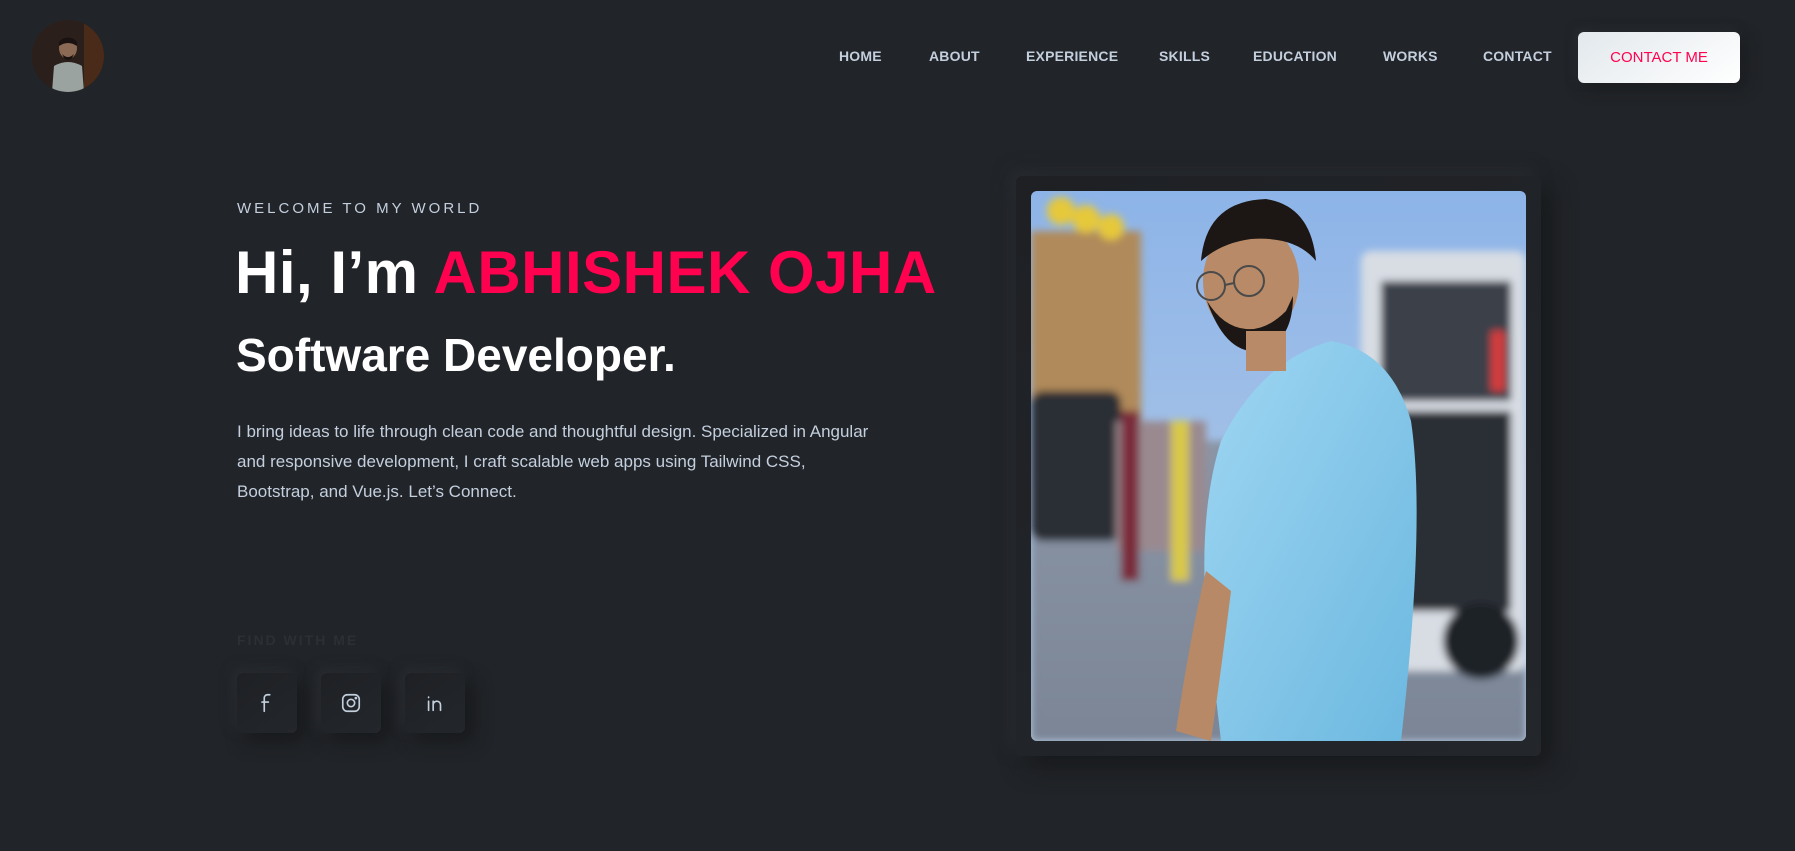 Image resolution: width=1795 pixels, height=851 pixels. What do you see at coordinates (1295, 56) in the screenshot?
I see `nav-education: EDUCATION` at bounding box center [1295, 56].